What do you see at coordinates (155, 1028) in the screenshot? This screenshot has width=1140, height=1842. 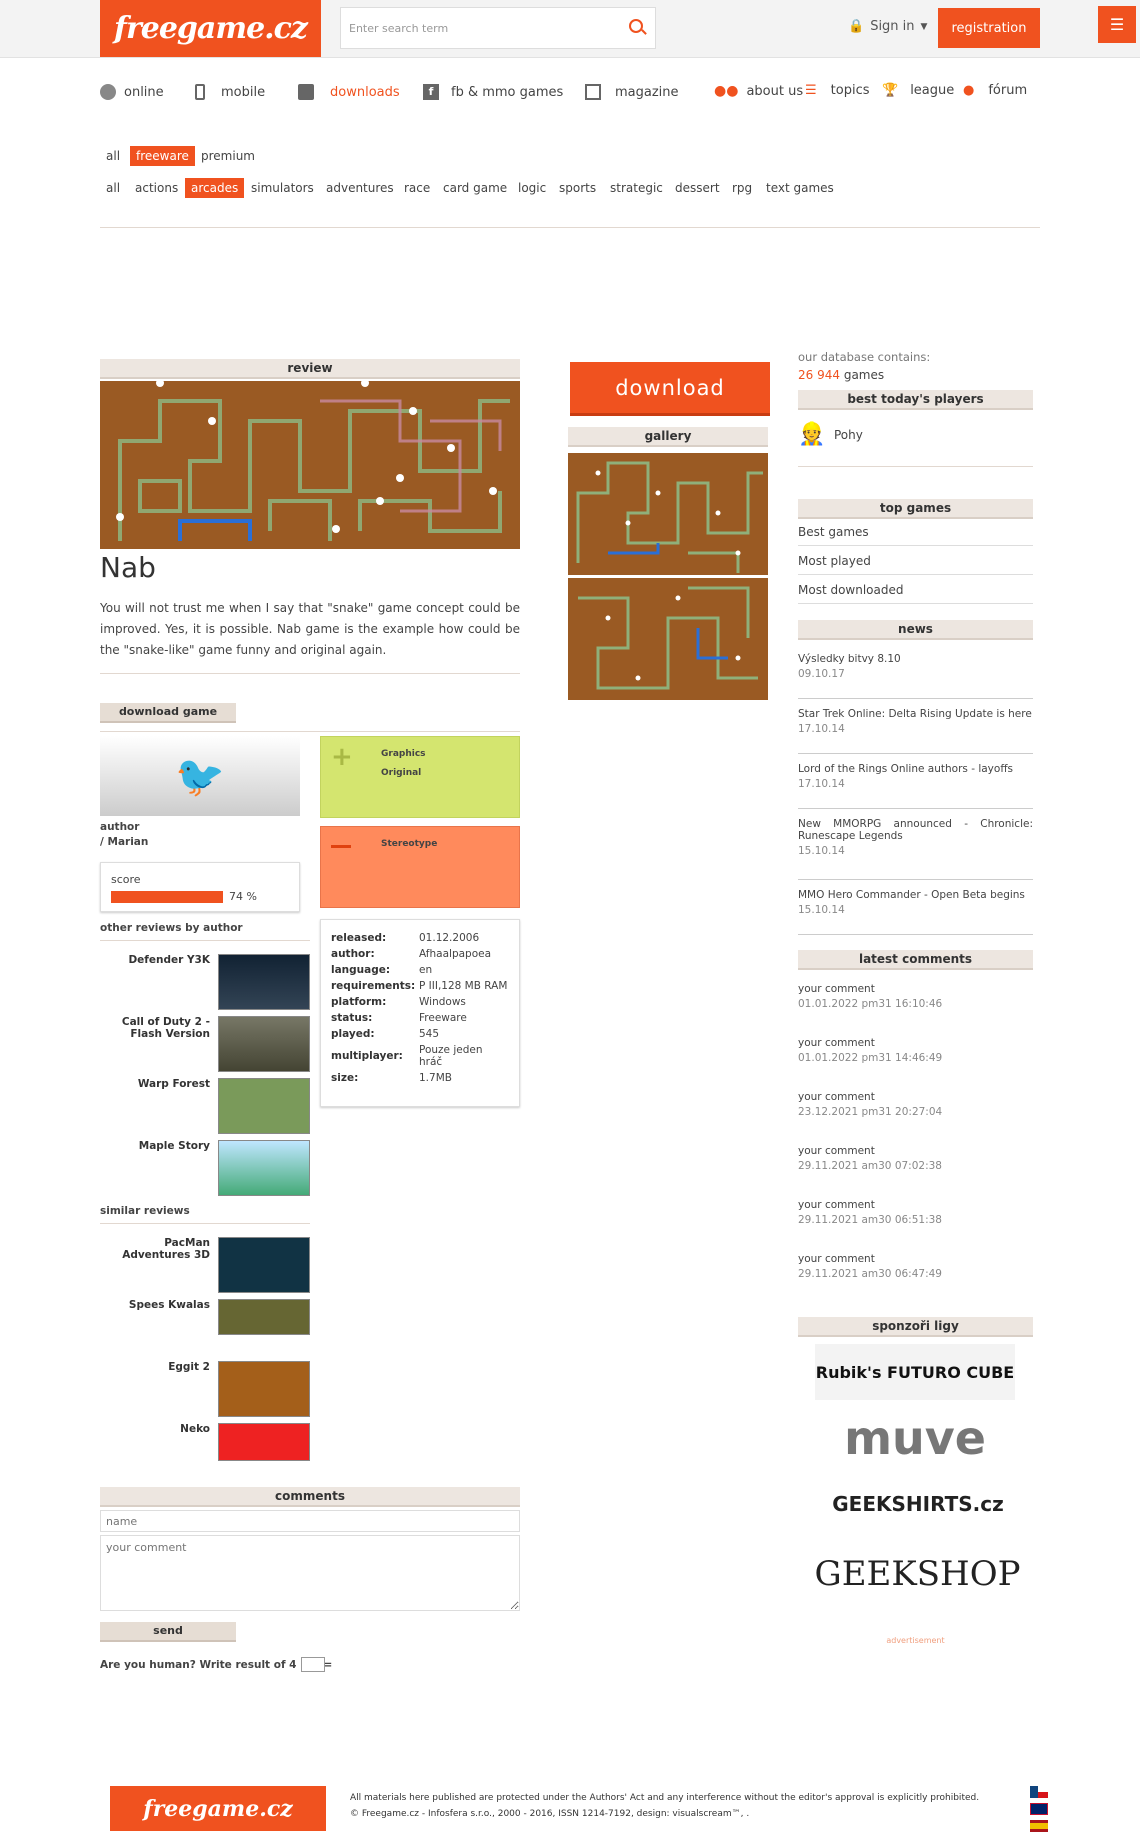 I see `other-review-link: Call of Duty 2 - Flash Version` at bounding box center [155, 1028].